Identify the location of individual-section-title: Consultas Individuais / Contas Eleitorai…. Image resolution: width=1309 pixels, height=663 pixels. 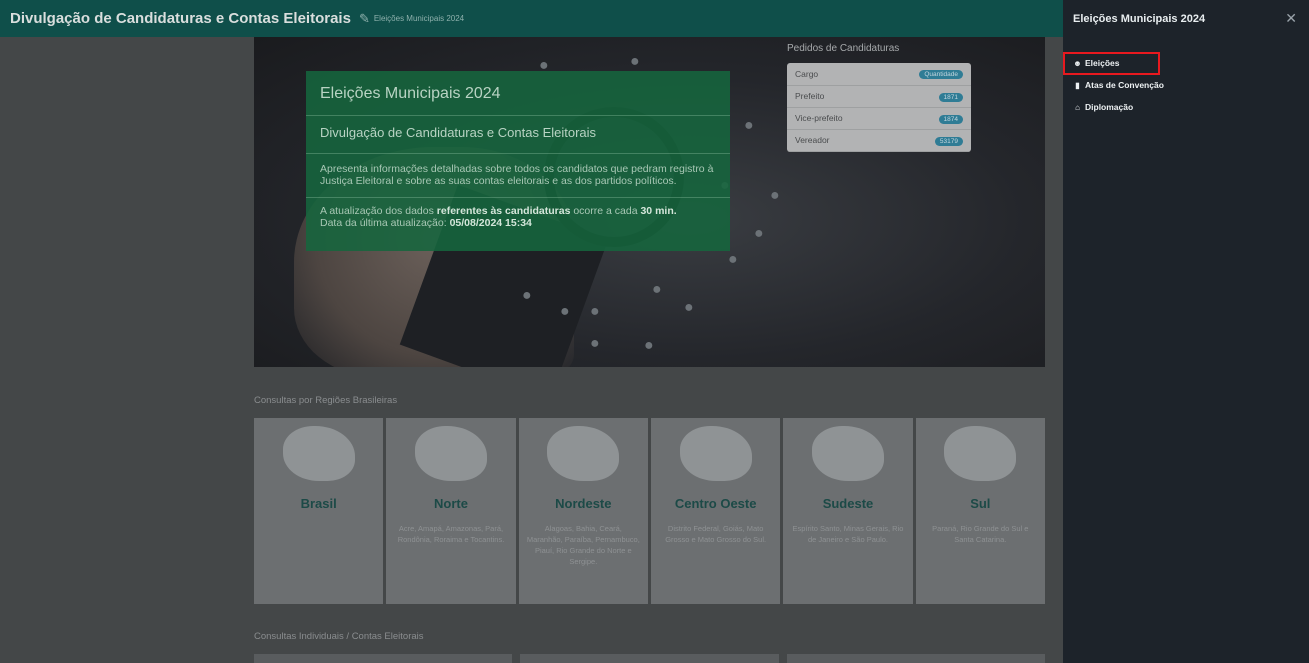
(339, 636).